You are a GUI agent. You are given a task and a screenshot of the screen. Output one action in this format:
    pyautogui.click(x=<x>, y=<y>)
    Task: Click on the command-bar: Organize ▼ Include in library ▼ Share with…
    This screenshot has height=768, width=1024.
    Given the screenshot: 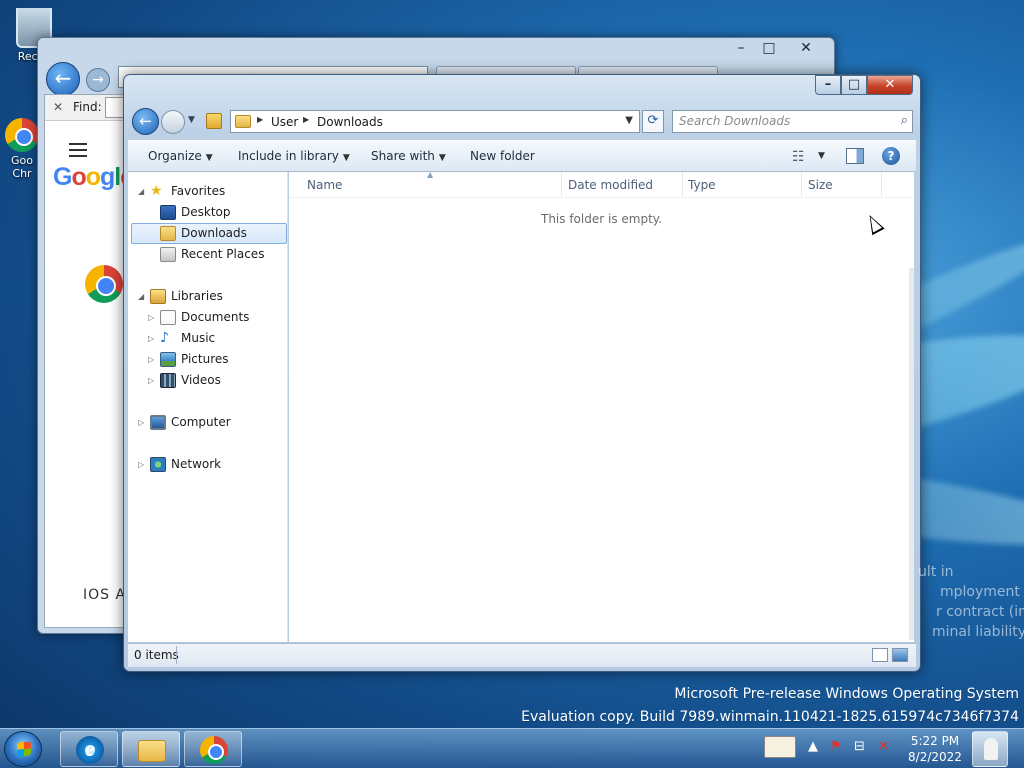 What is the action you would take?
    pyautogui.click(x=522, y=156)
    